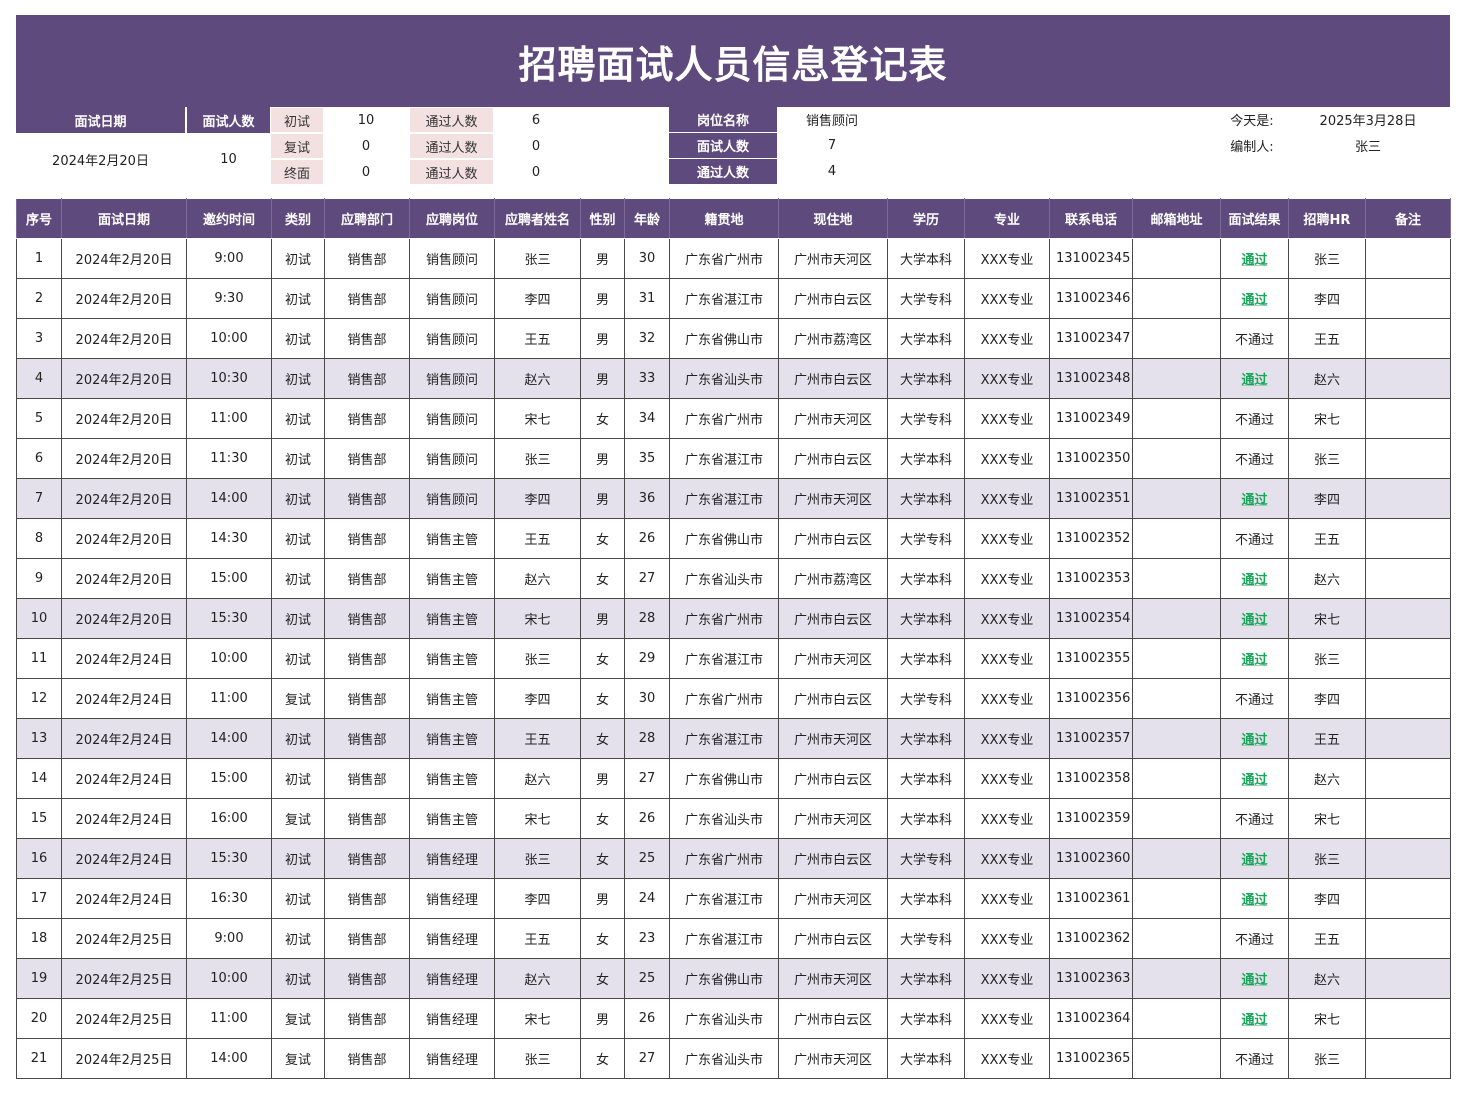  I want to click on col-phone-cell: 131002365, so click(1091, 1058).